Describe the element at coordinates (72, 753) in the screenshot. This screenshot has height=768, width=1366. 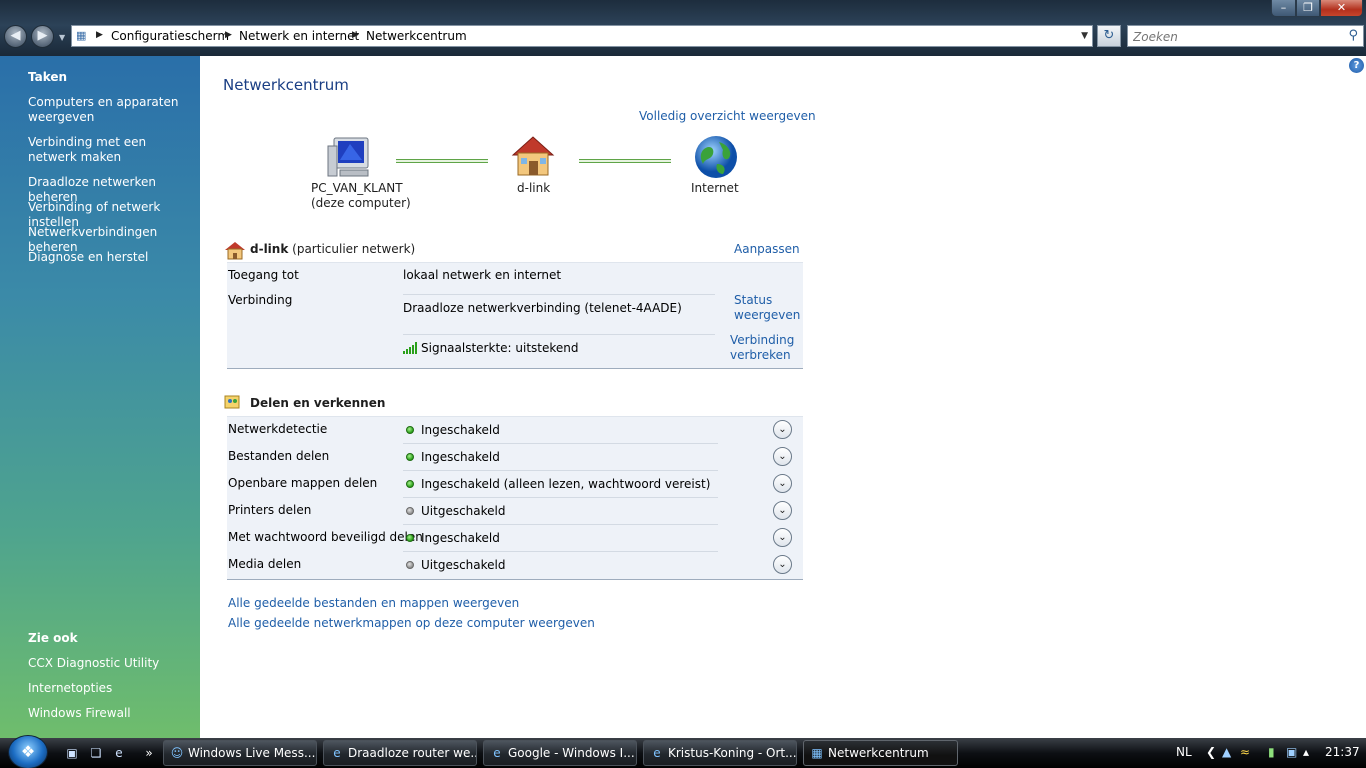
I see `show-desktop-icon: ▣` at that location.